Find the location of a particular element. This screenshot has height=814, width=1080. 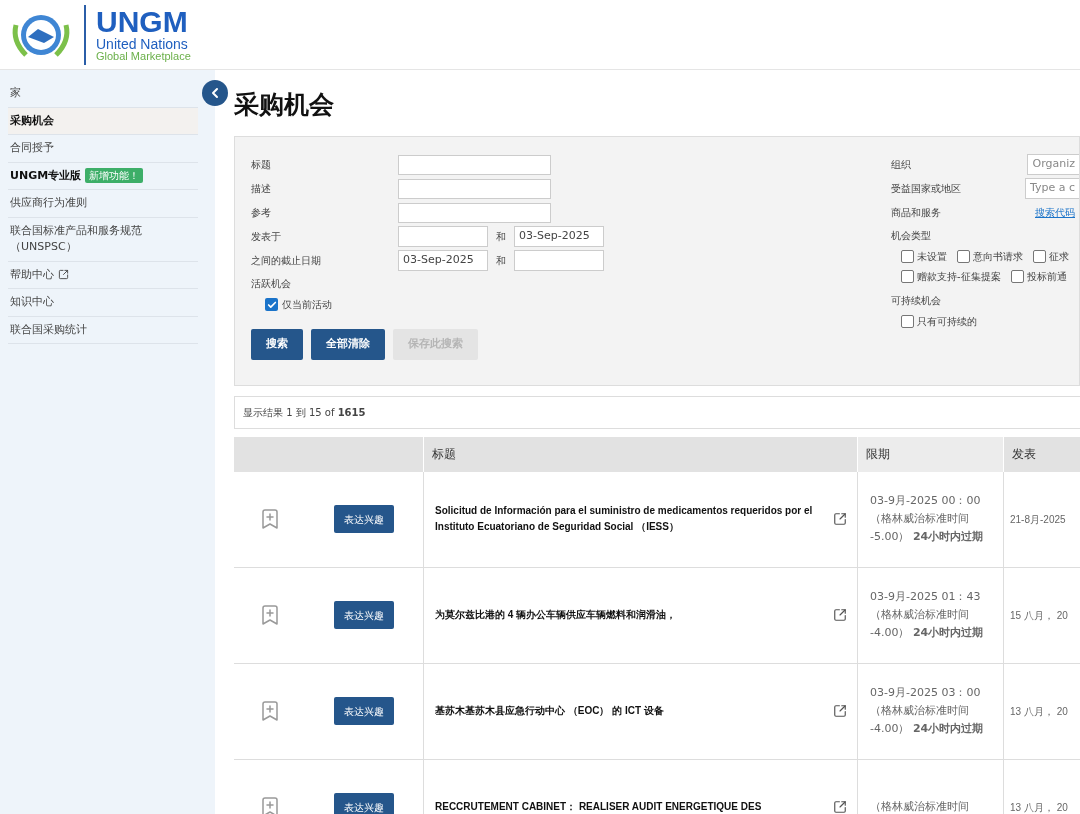

text-field: Organiz is located at coordinates (1053, 164).